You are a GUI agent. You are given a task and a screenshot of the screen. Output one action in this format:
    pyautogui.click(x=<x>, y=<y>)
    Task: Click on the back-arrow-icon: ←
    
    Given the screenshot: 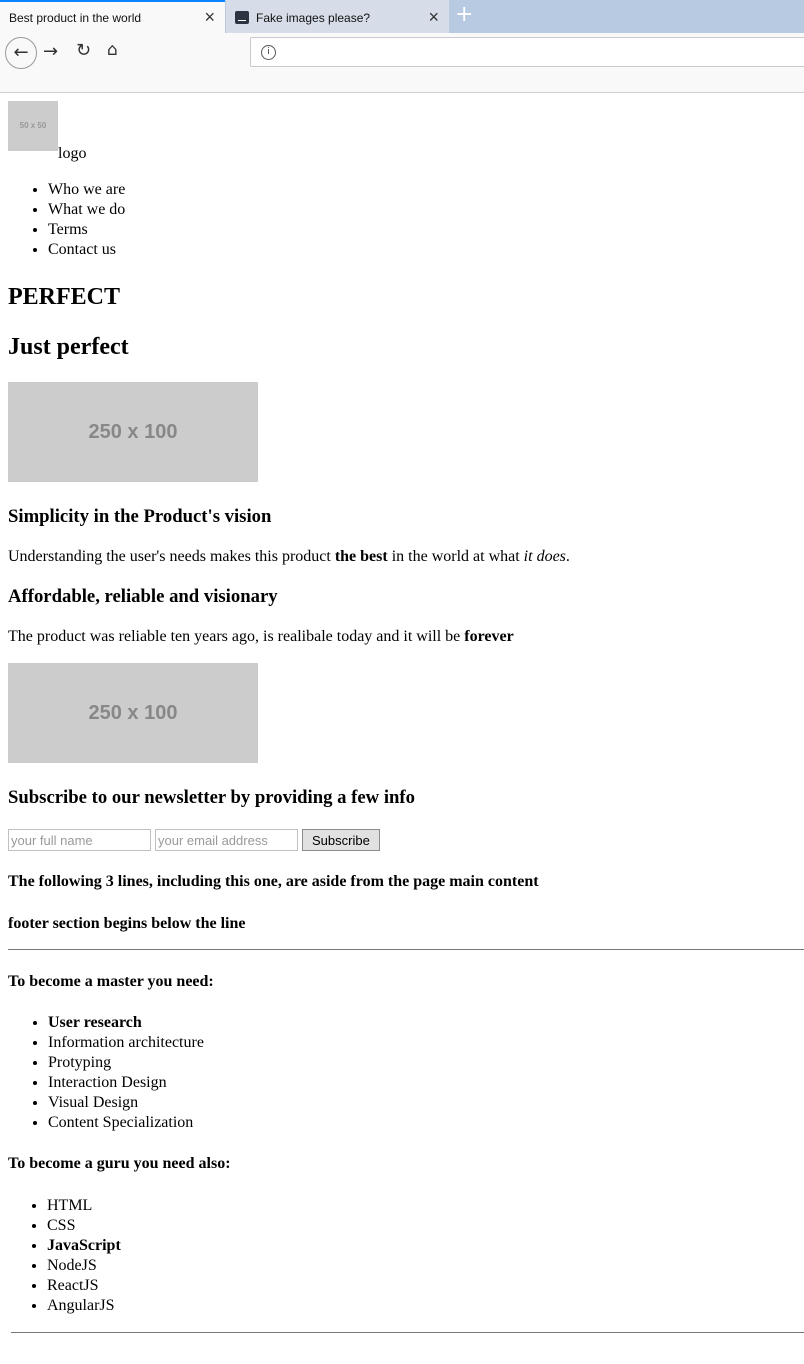 What is the action you would take?
    pyautogui.click(x=21, y=53)
    